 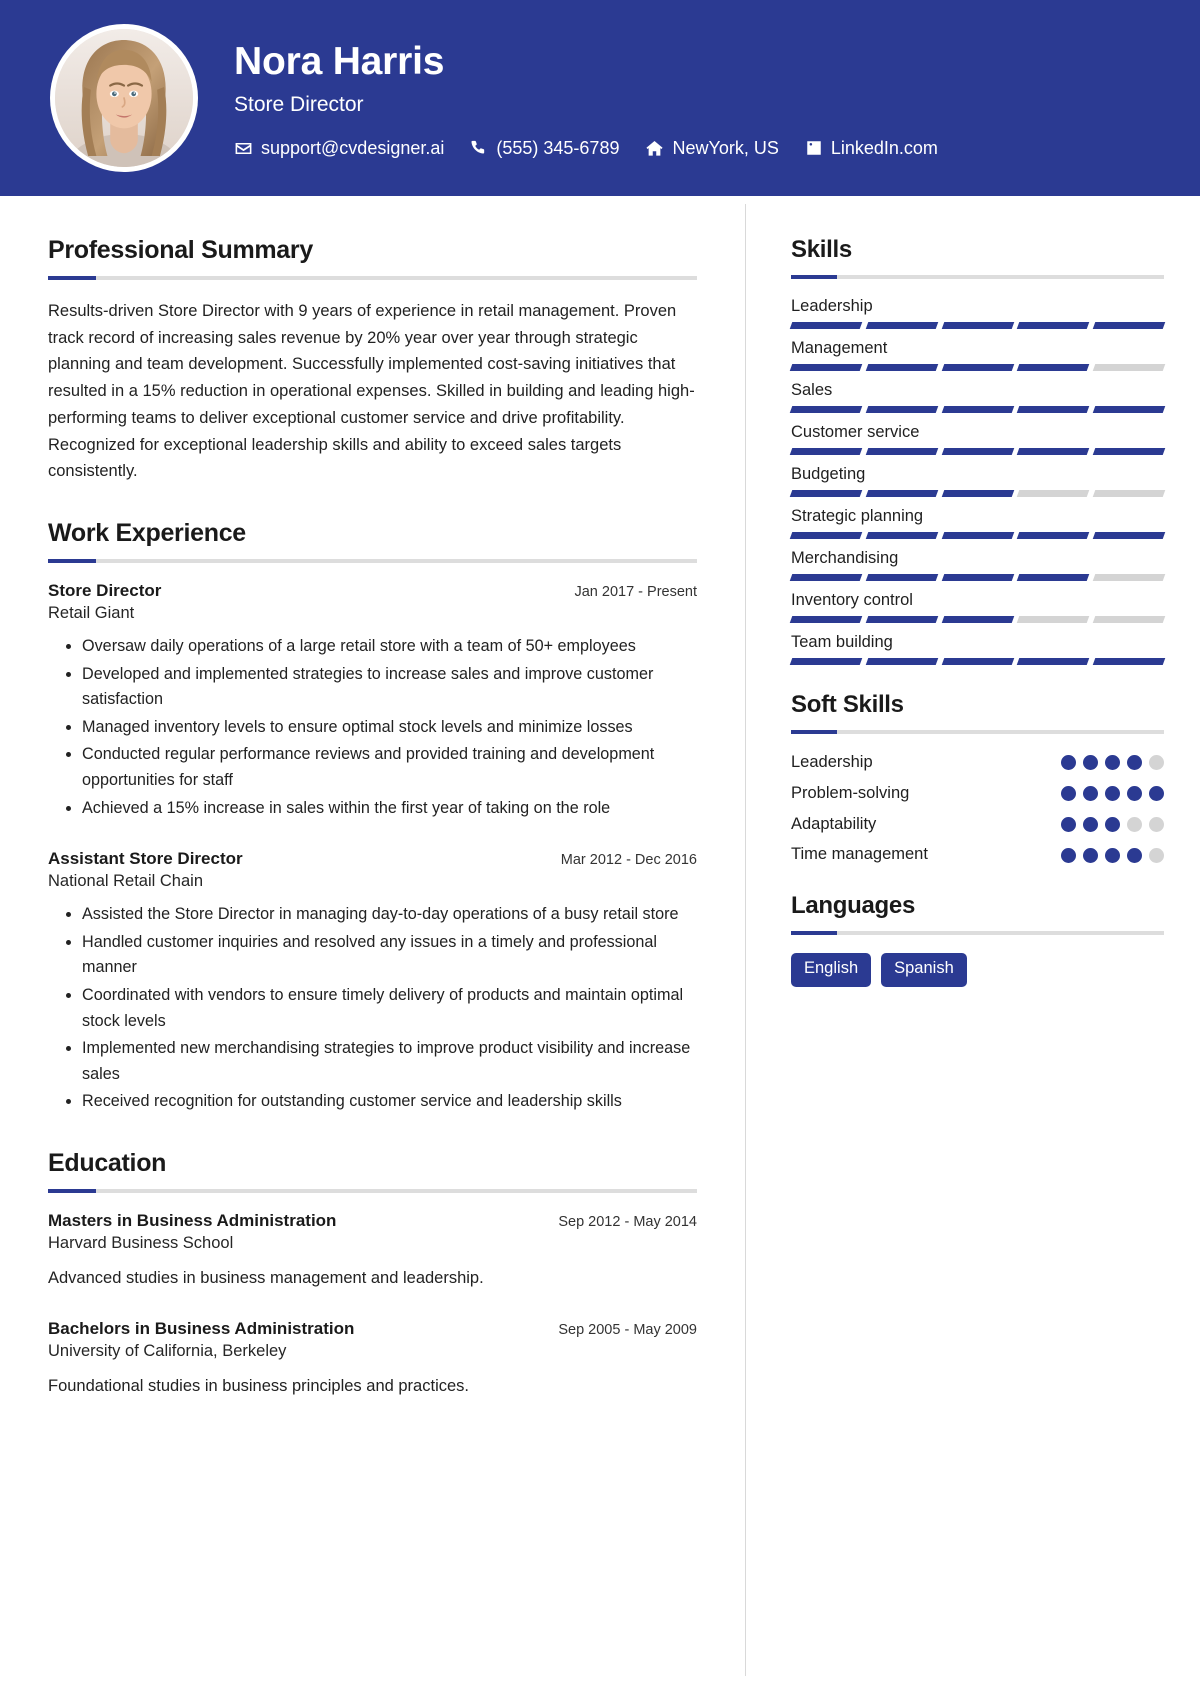 What do you see at coordinates (635, 592) in the screenshot?
I see `work-date-range: Jan 2017 - Present` at bounding box center [635, 592].